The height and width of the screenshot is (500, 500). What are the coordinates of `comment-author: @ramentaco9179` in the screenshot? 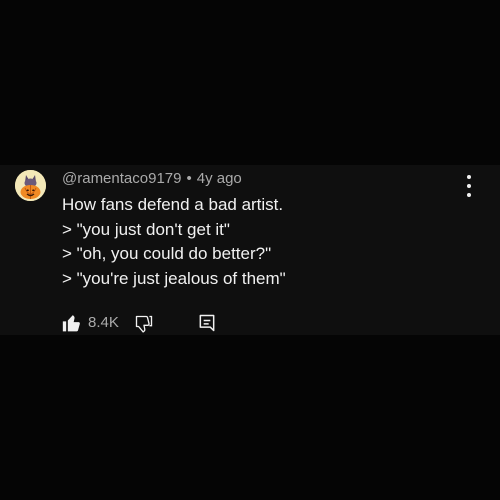 It's located at (121, 178).